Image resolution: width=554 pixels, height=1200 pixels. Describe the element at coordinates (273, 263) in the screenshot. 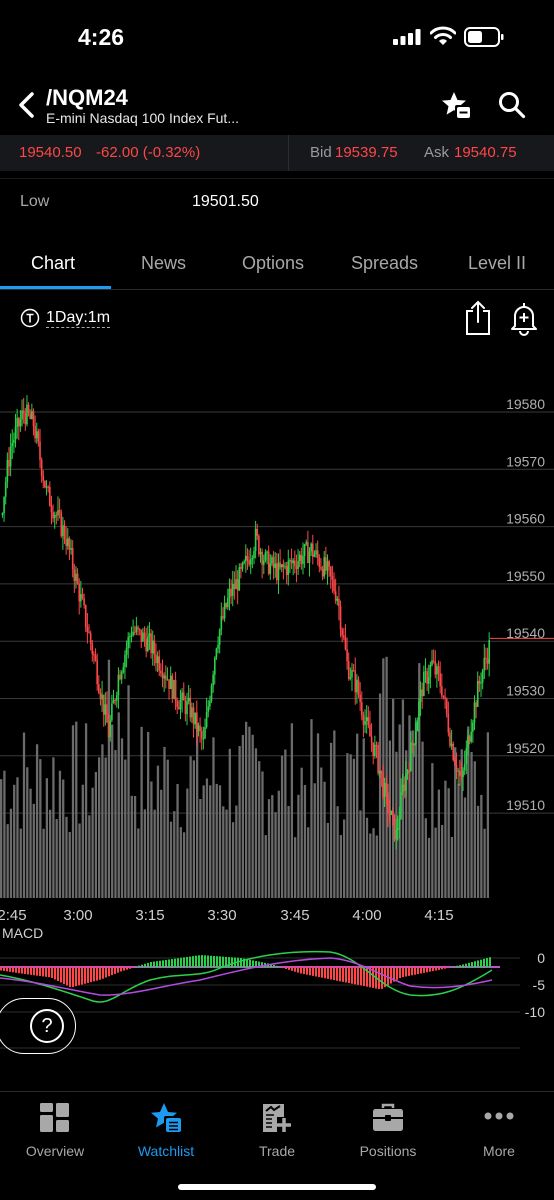

I see `tab-options: Options` at that location.